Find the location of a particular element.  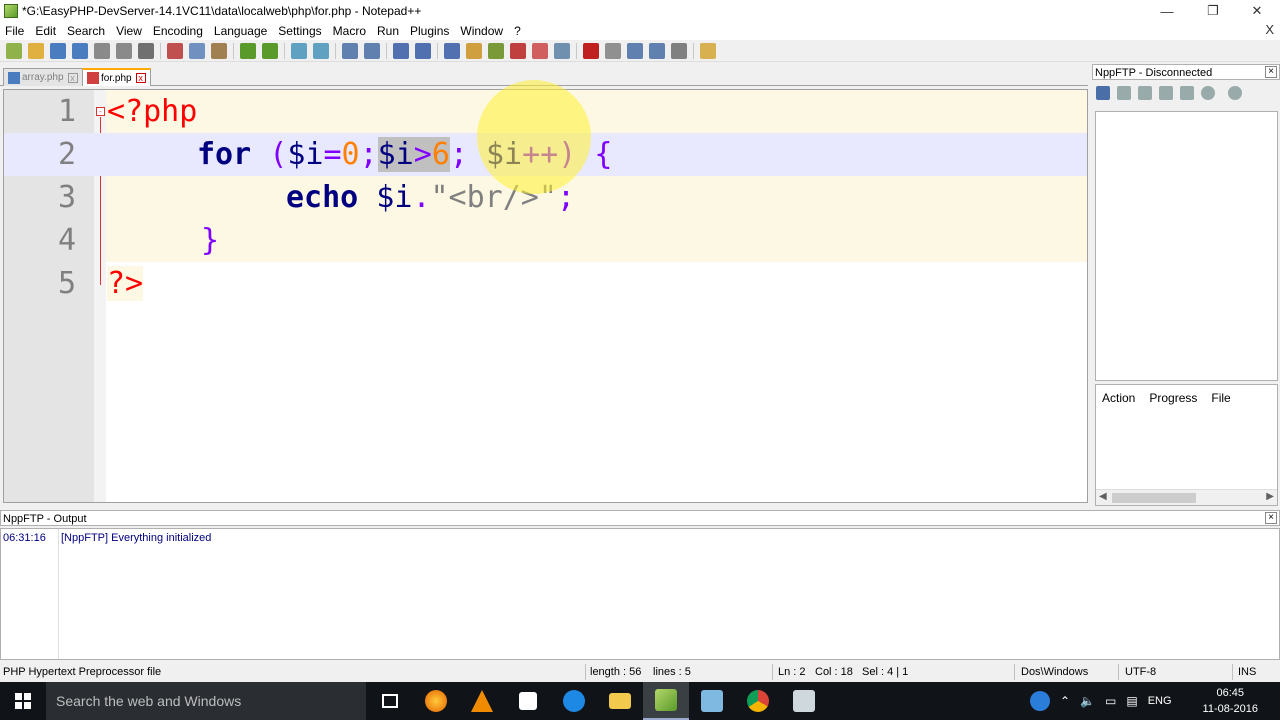

redo-icon is located at coordinates (270, 50).